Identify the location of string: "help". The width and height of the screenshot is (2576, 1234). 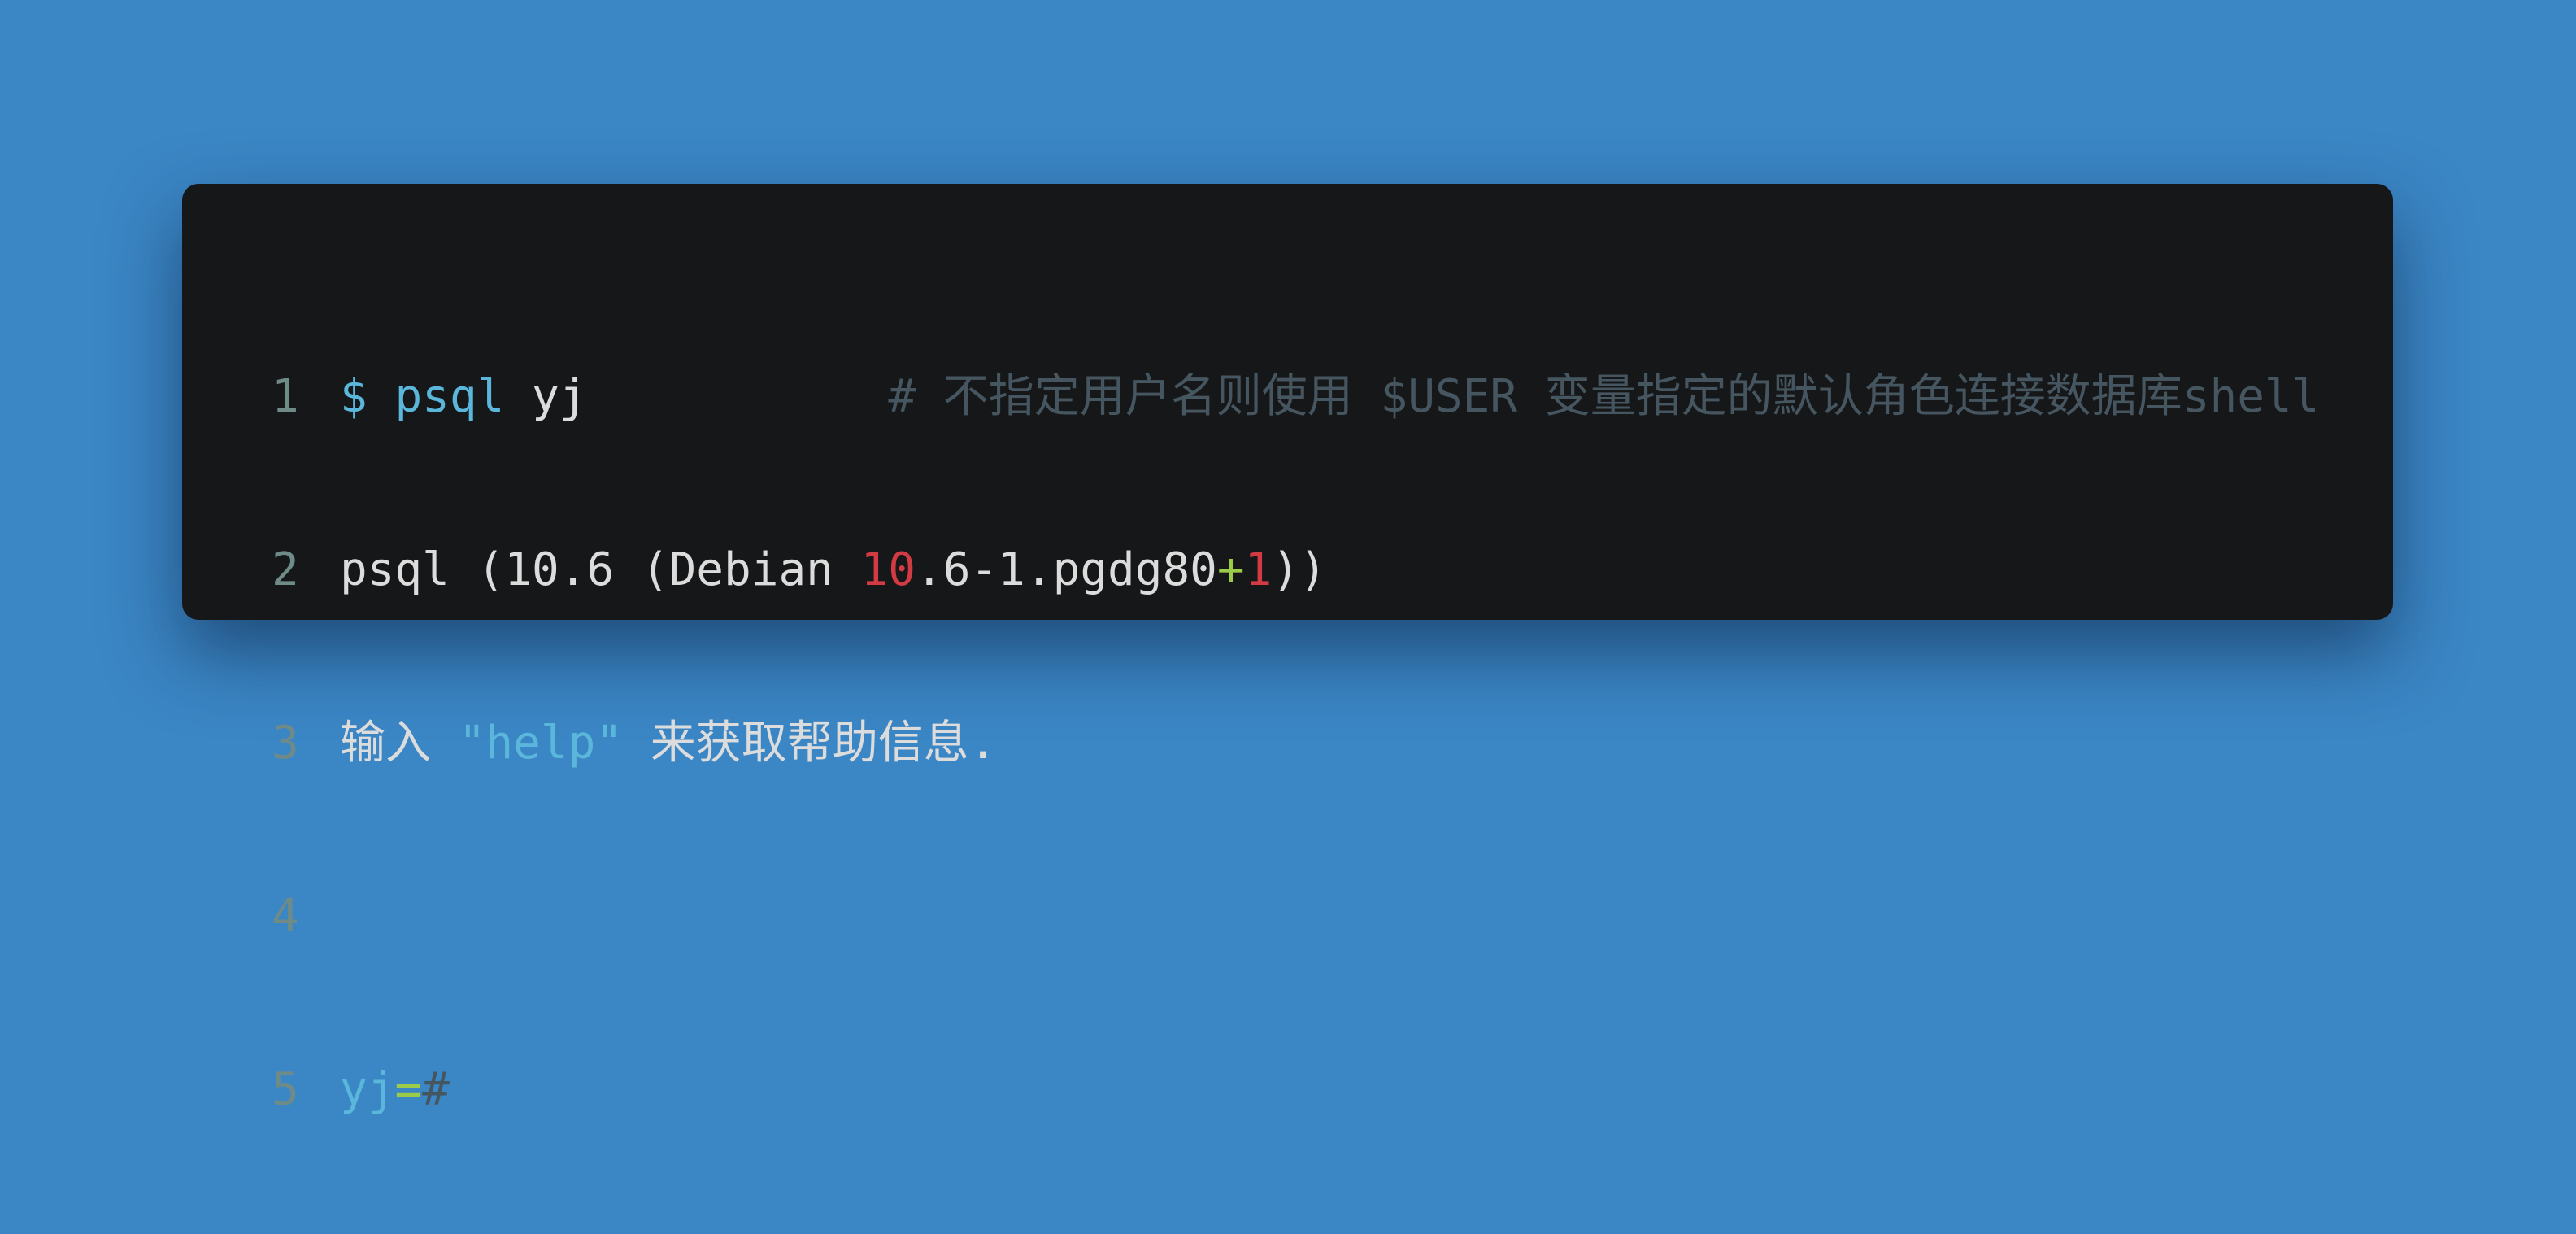
(541, 743).